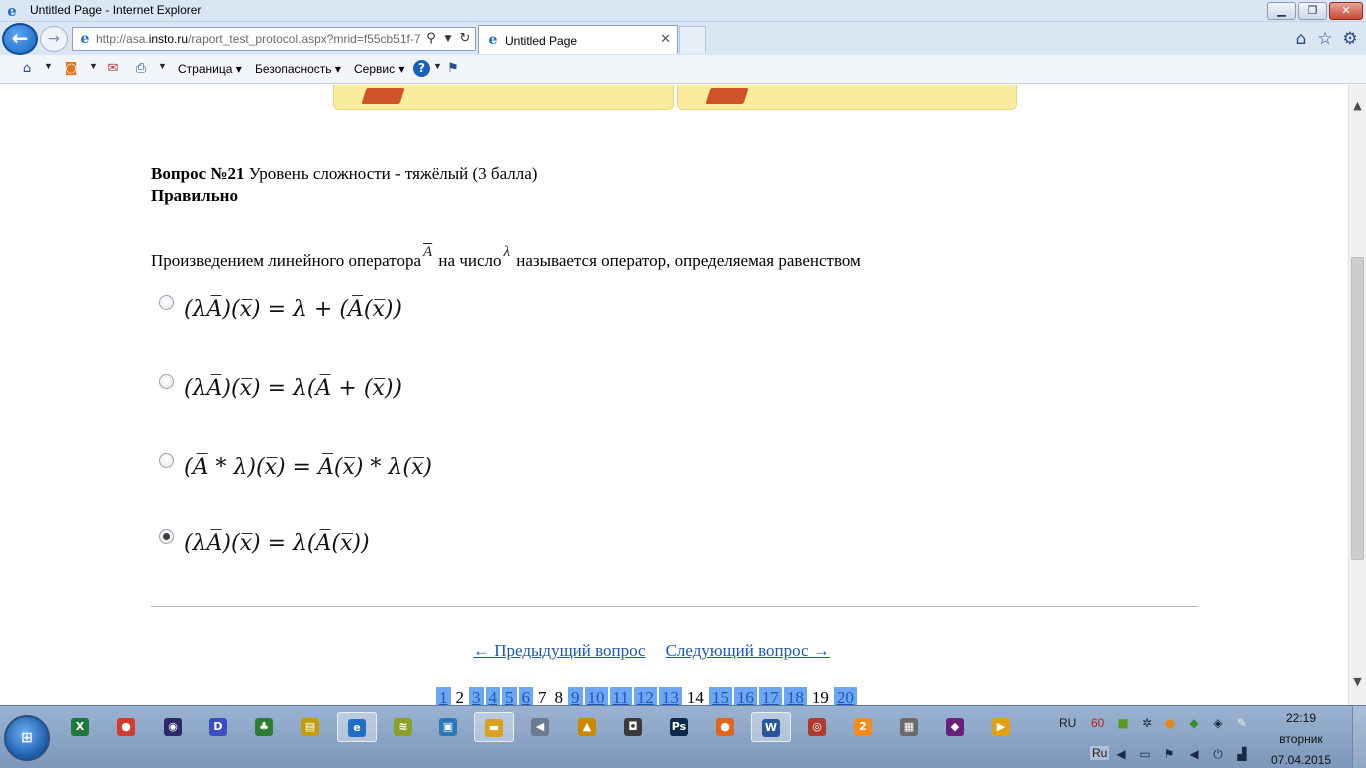 This screenshot has width=1366, height=768. Describe the element at coordinates (1357, 408) in the screenshot. I see `scroll-thumb` at that location.